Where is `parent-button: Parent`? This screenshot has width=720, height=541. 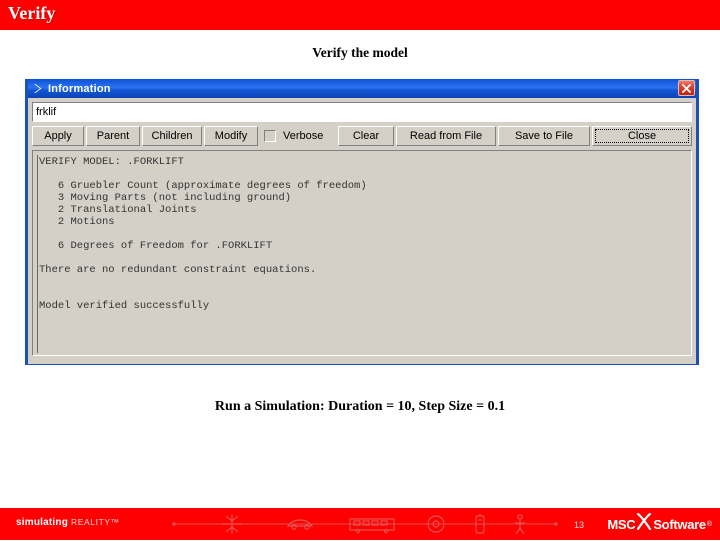
parent-button: Parent is located at coordinates (113, 136).